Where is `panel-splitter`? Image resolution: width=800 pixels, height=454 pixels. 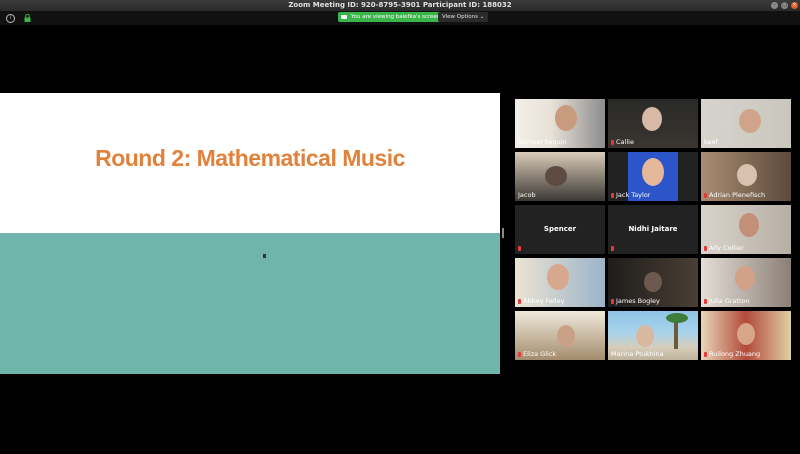 panel-splitter is located at coordinates (503, 233).